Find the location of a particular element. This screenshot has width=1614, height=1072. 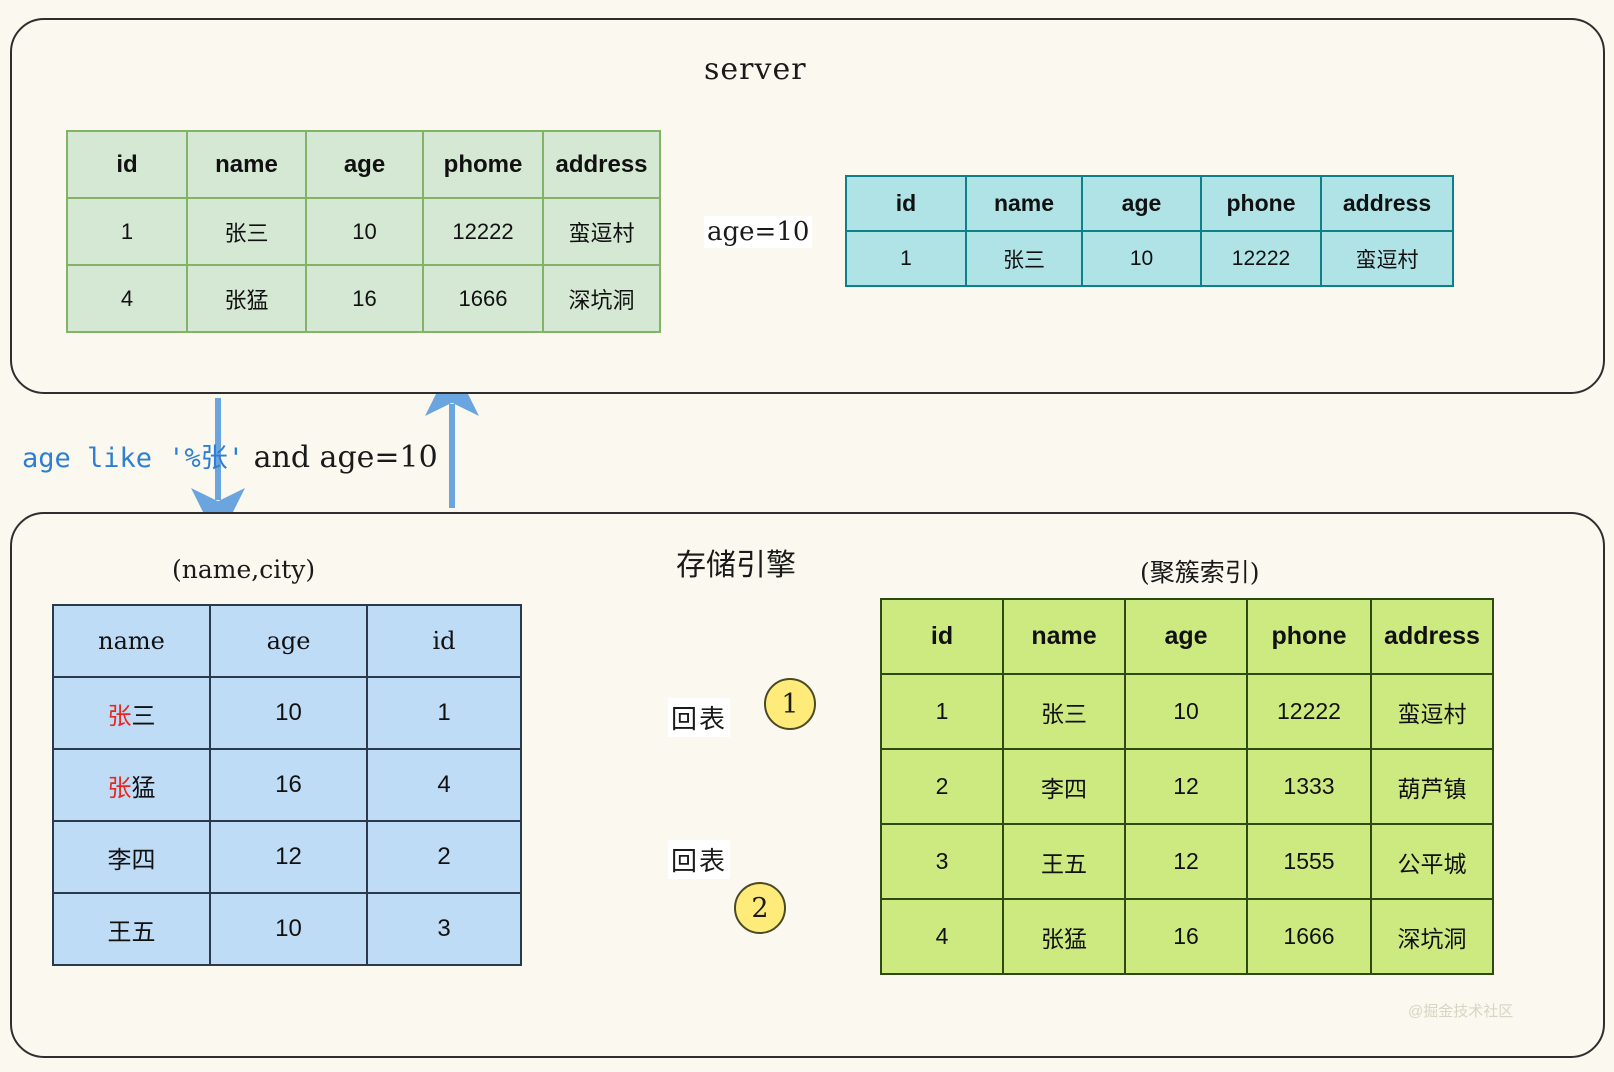

clustered-index-label: (聚簇索引) is located at coordinates (1200, 572).